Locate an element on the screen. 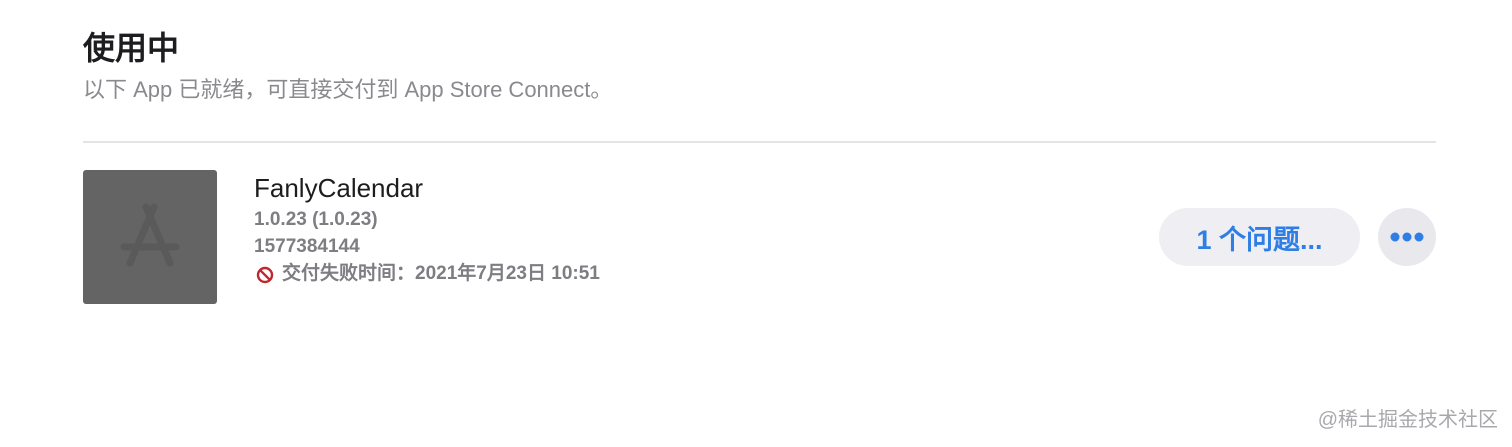 The width and height of the screenshot is (1512, 447). watermark: @稀土掘金技术社区 is located at coordinates (1407, 420).